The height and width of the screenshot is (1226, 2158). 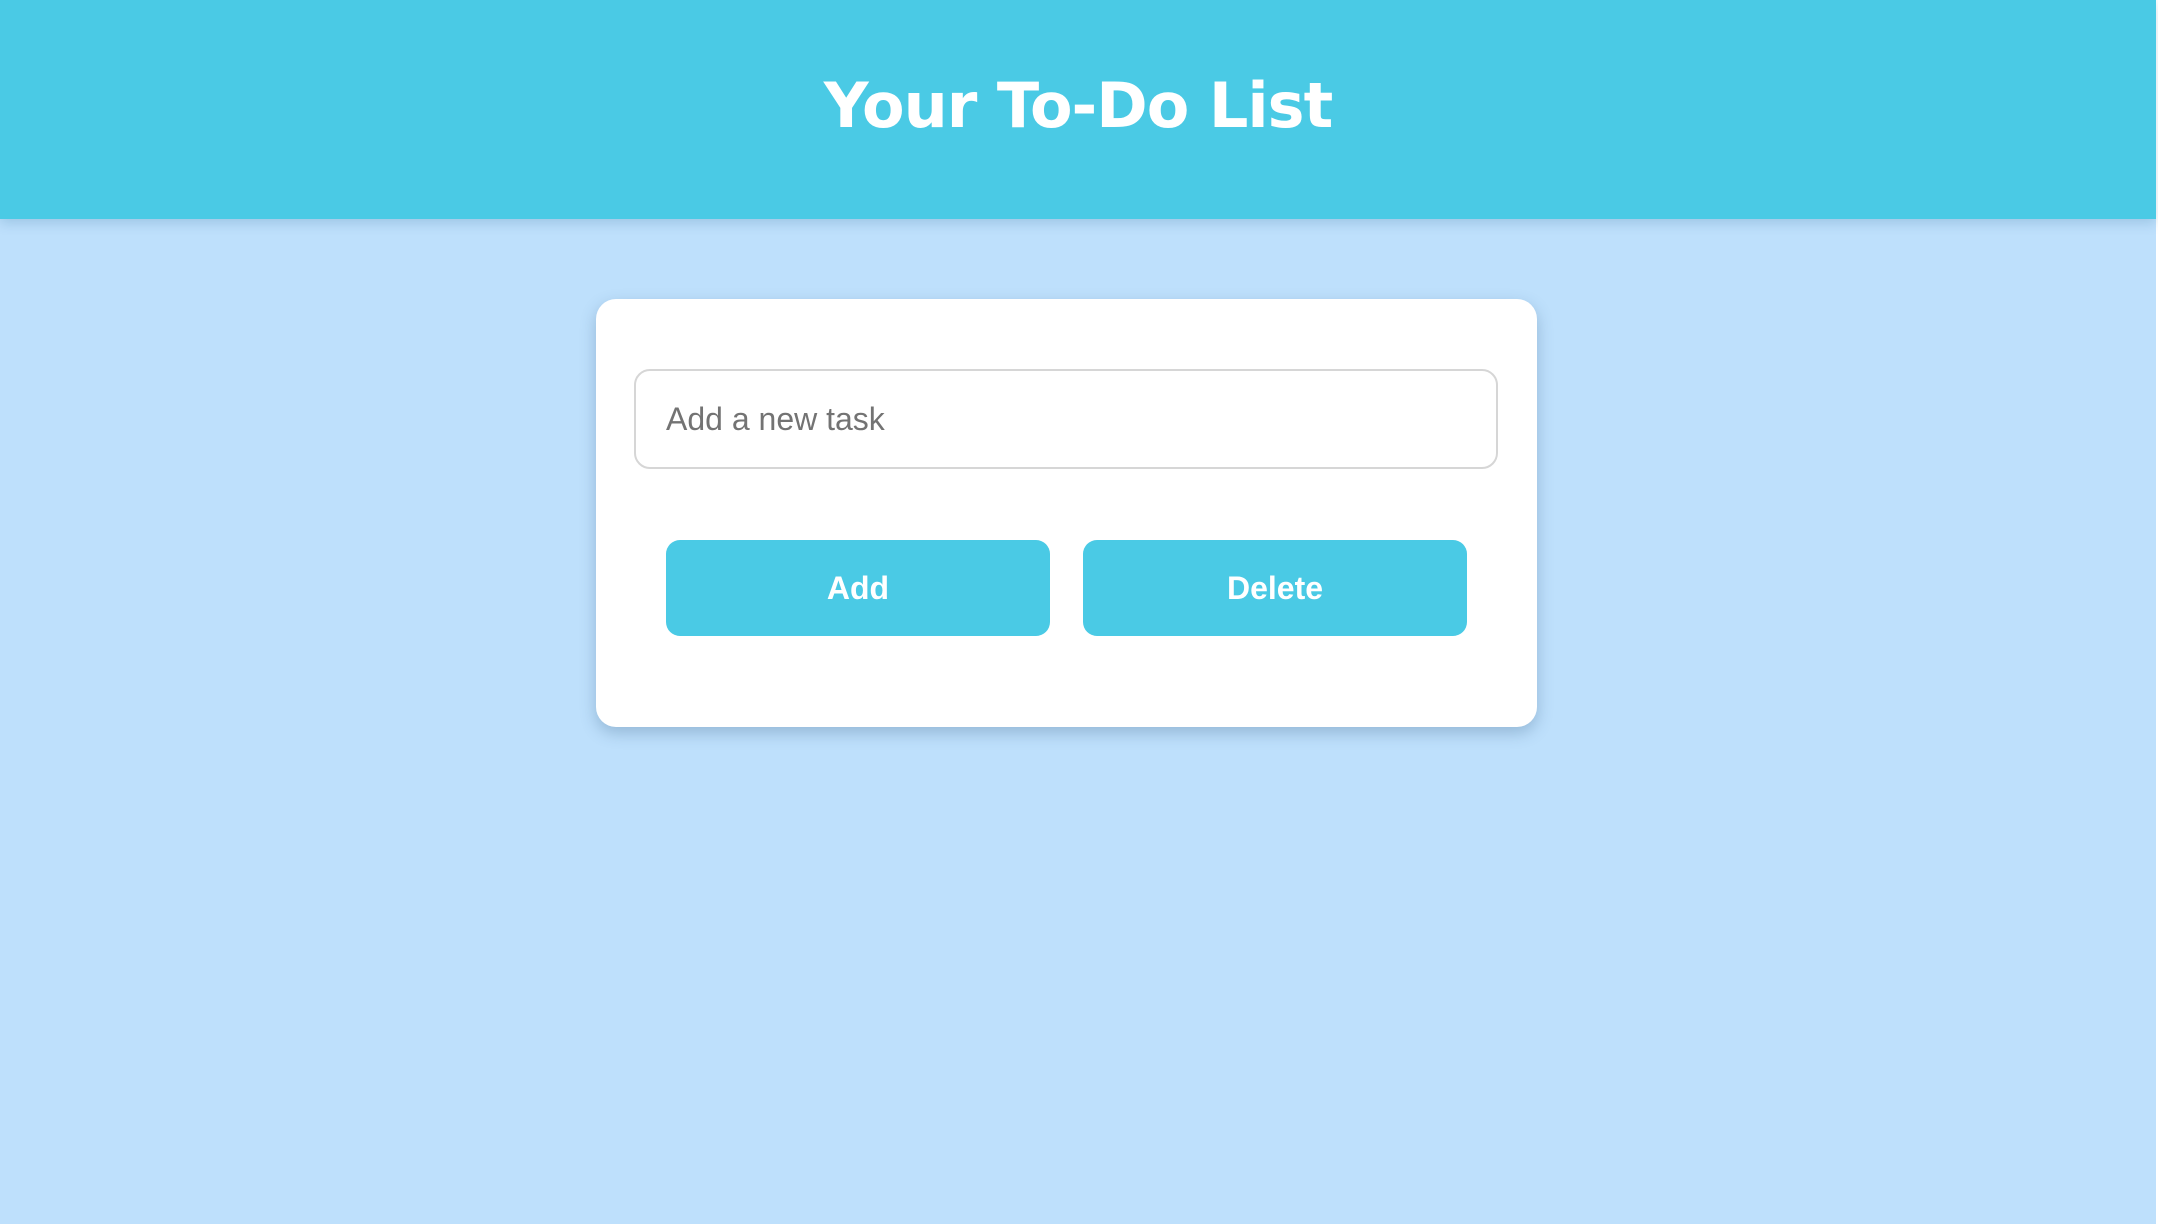 I want to click on page-title: Your To-Do List, so click(x=1078, y=105).